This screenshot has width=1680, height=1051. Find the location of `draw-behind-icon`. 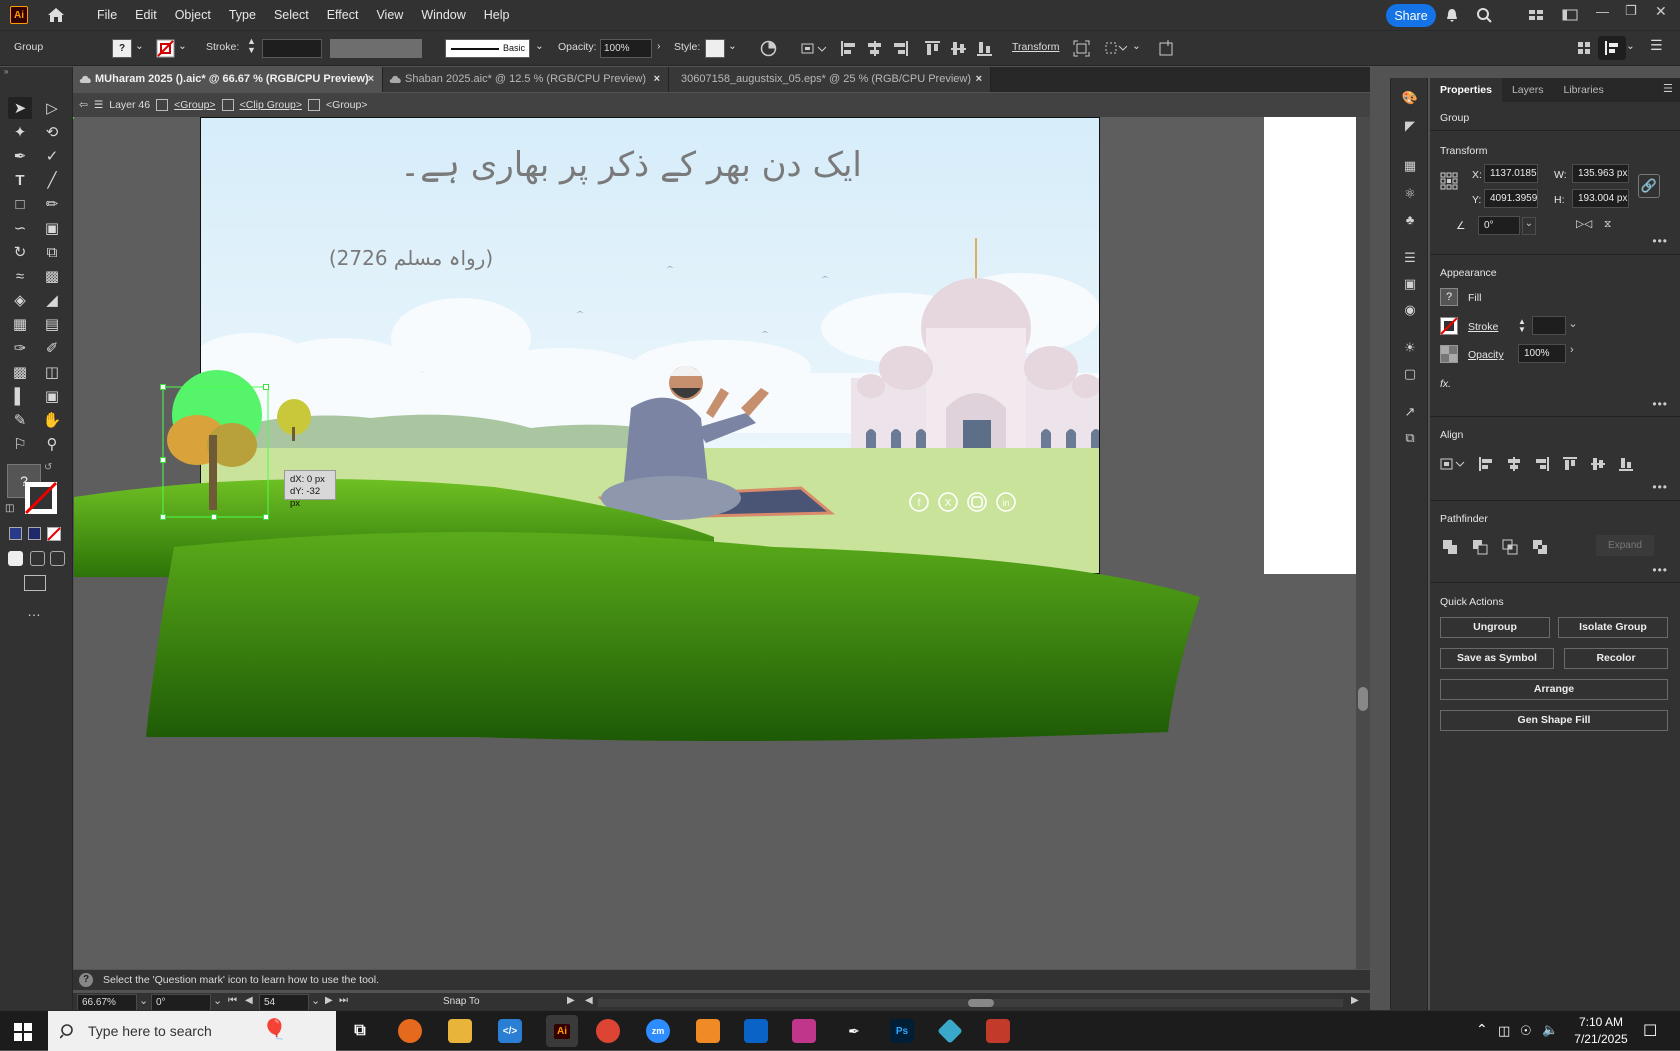

draw-behind-icon is located at coordinates (37, 558).